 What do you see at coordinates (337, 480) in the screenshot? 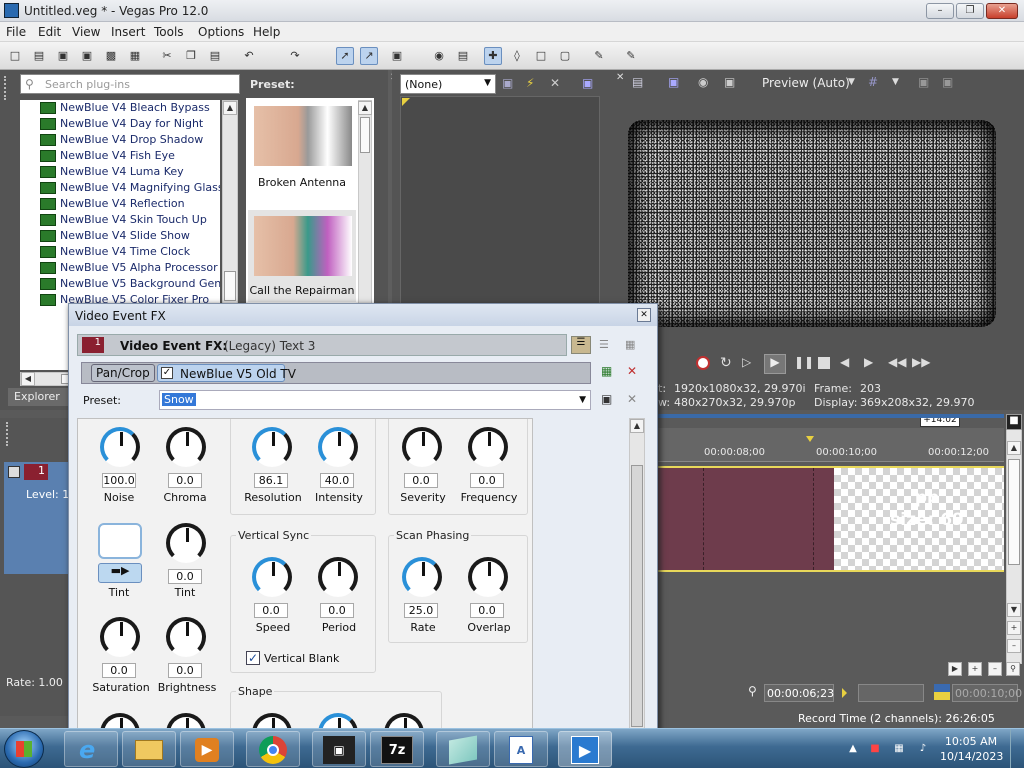
I see `intensity-value: 40.0` at bounding box center [337, 480].